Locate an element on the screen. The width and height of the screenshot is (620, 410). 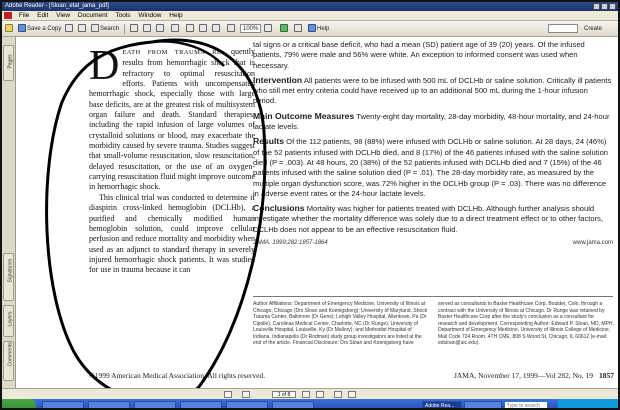
snapshot-button is located at coordinates (160, 29).